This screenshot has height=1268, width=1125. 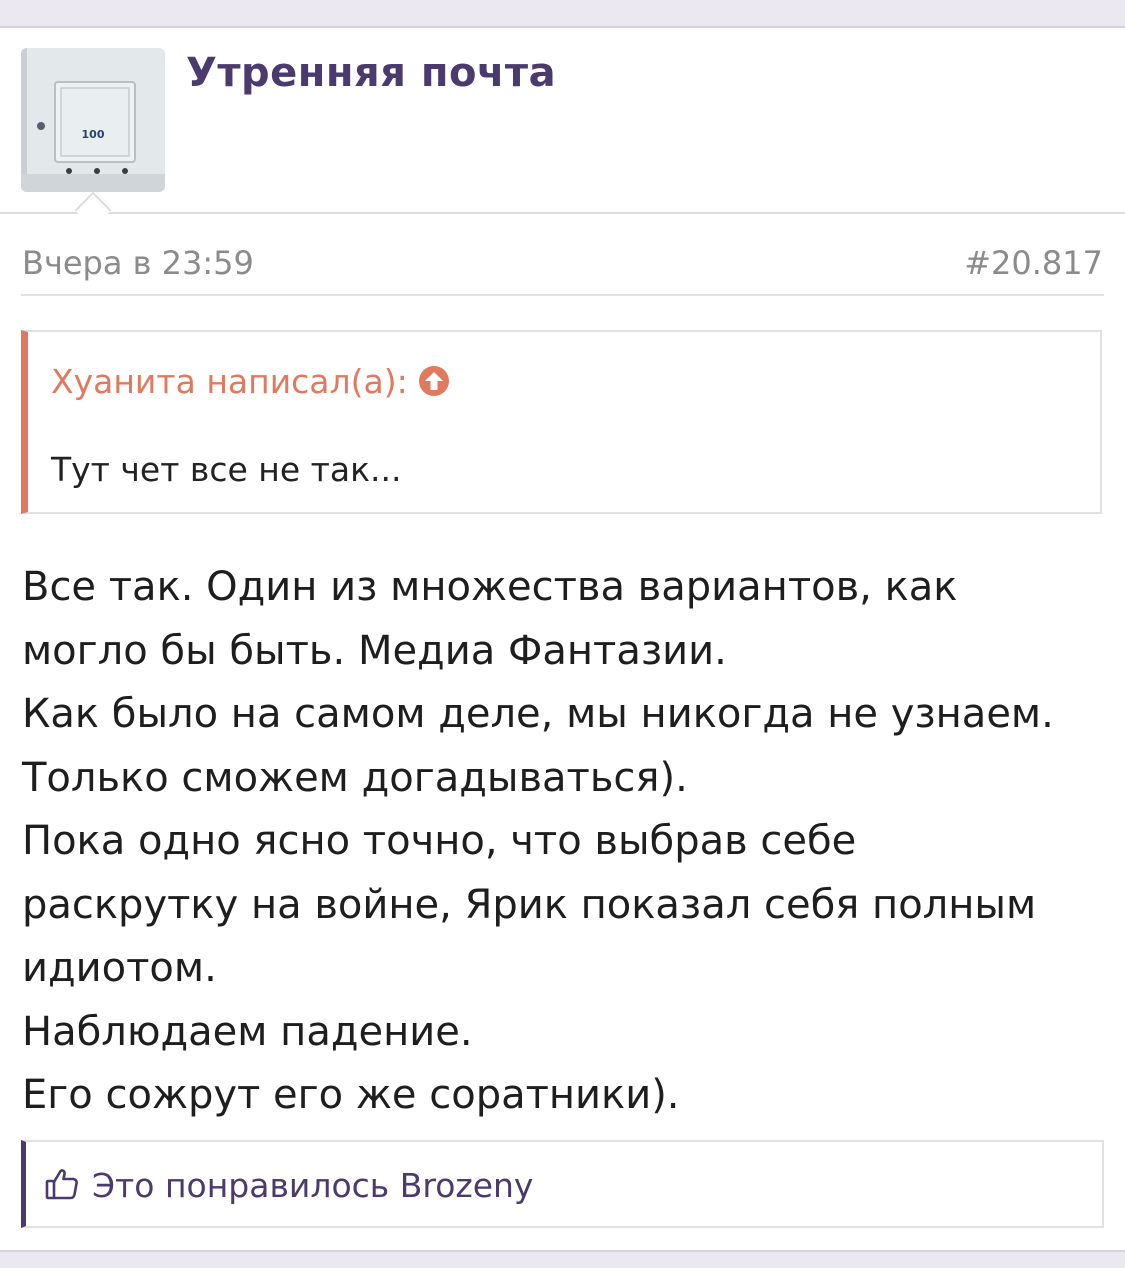 I want to click on avatar: 100, so click(x=93, y=120).